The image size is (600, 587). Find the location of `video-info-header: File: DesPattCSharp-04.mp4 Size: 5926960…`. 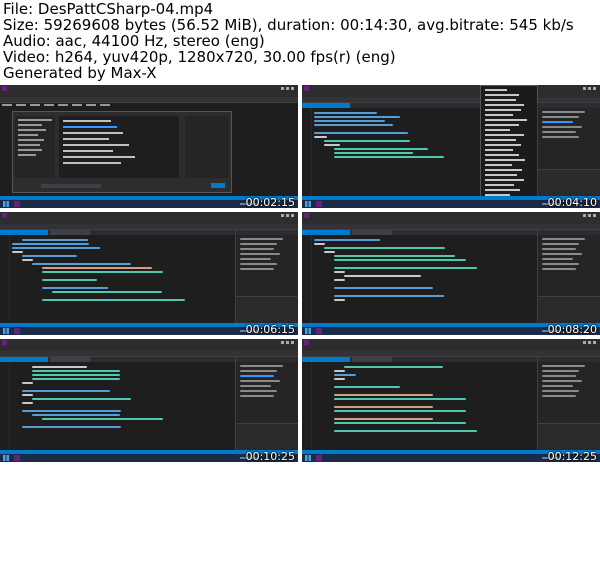

video-info-header: File: DesPattCSharp-04.mp4 Size: 5926960… is located at coordinates (300, 42).